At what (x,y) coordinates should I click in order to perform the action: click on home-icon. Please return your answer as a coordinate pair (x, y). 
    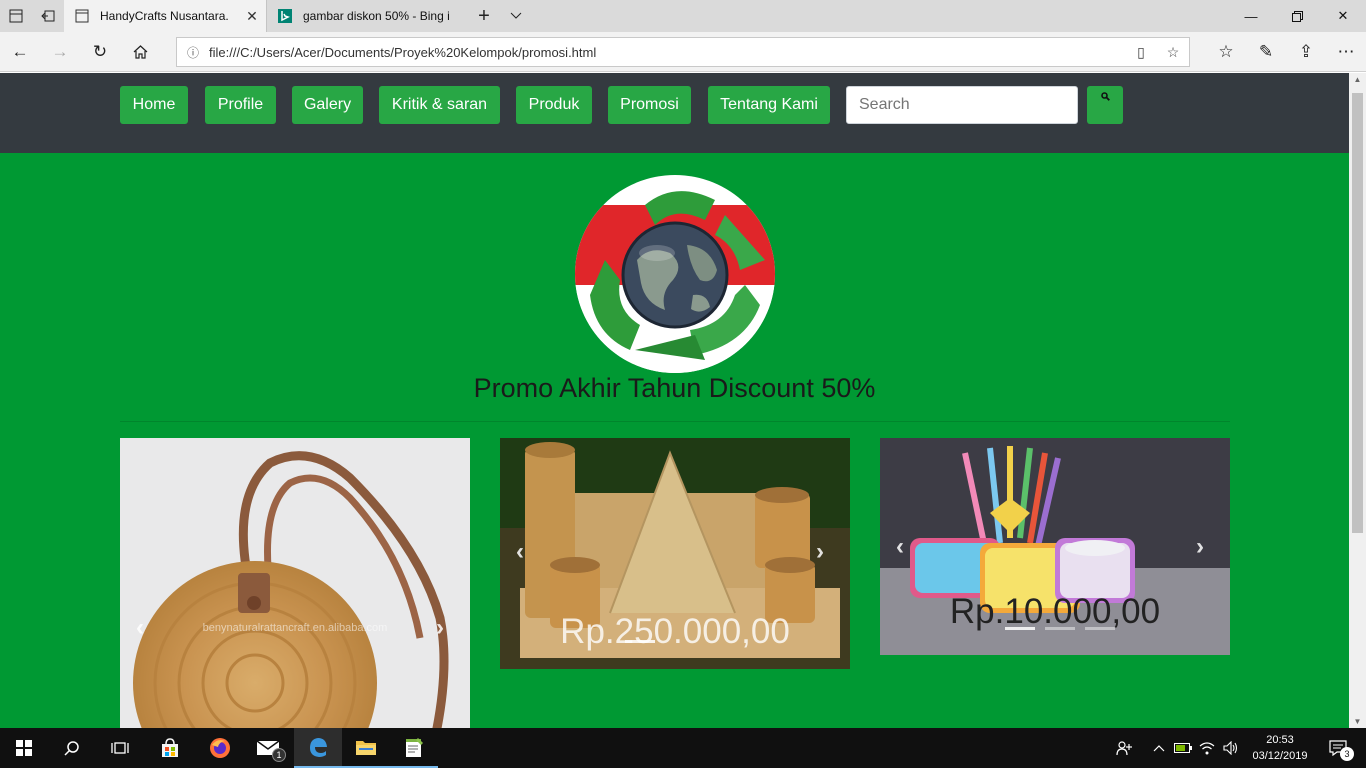
    Looking at the image, I should click on (140, 52).